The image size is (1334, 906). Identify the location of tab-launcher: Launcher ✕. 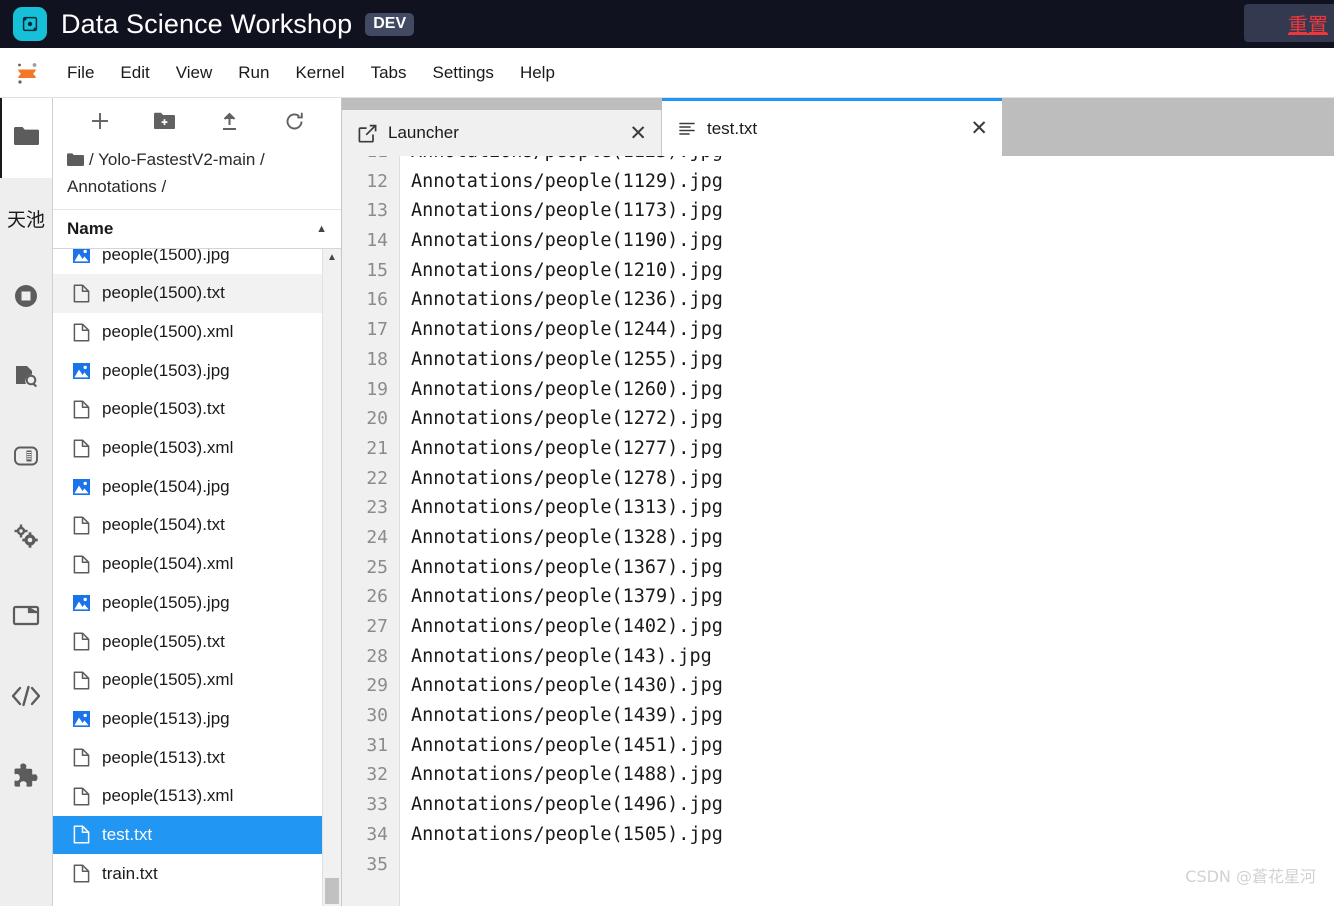
(502, 133).